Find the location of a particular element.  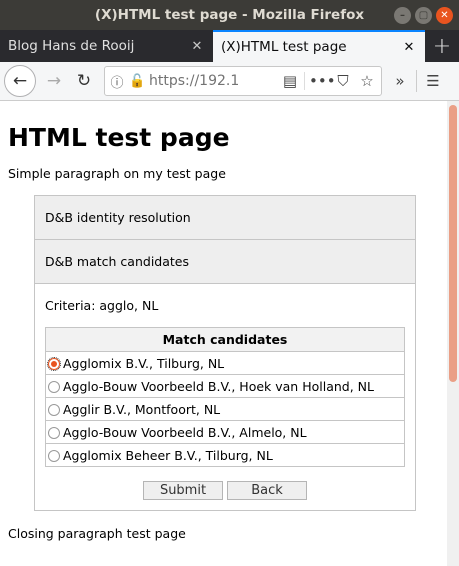

accordion-header-label: D&B identity resolution is located at coordinates (118, 217).